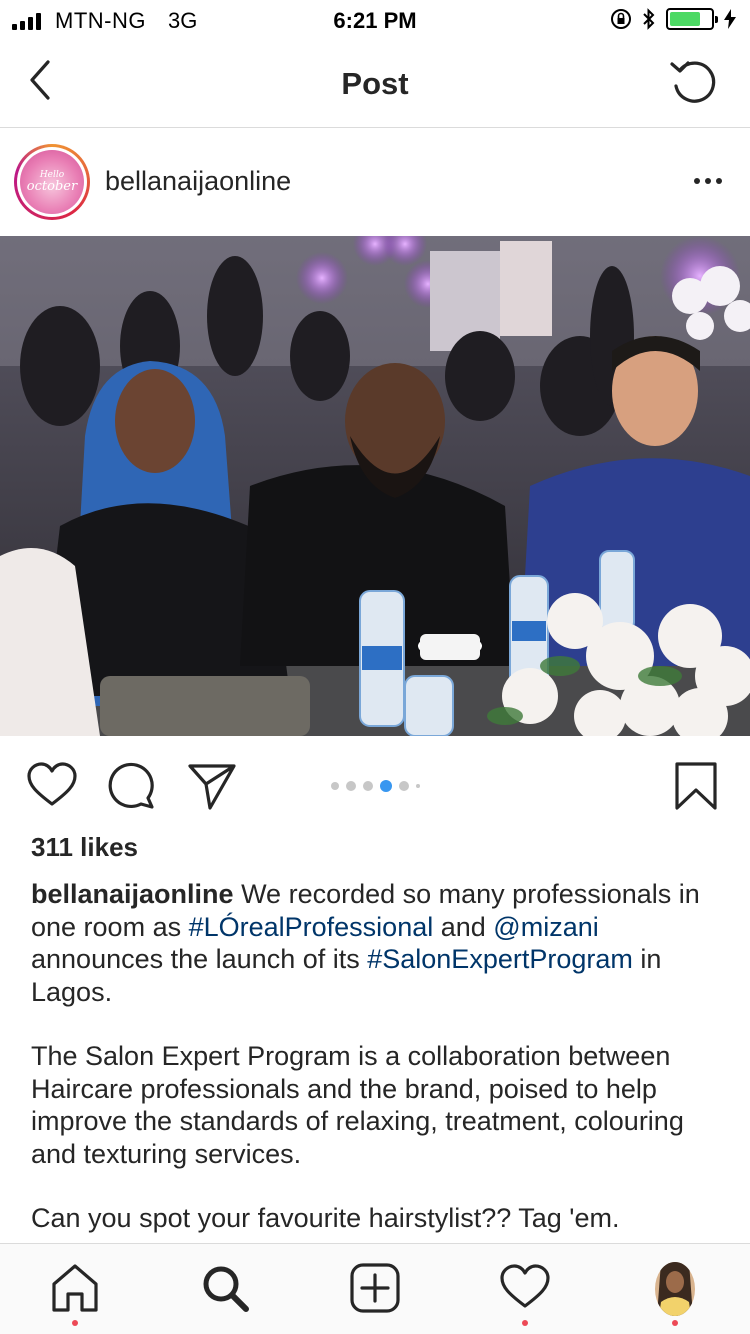  I want to click on caption-text-c: announces the launch of its, so click(199, 959).